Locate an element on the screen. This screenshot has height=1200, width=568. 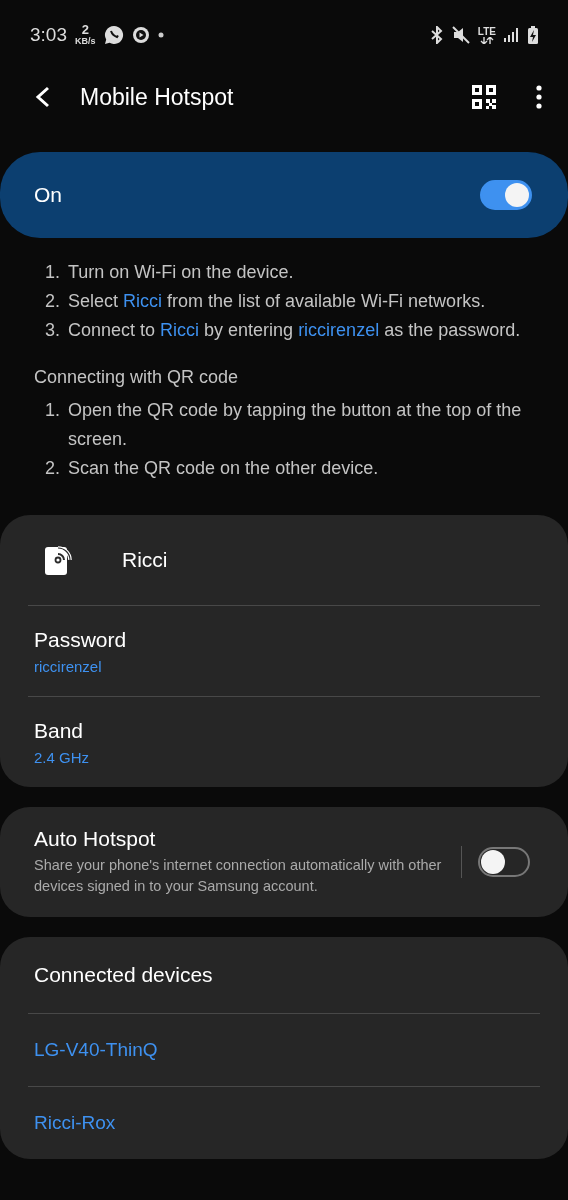
network-type: LTE is located at coordinates (486, 31).